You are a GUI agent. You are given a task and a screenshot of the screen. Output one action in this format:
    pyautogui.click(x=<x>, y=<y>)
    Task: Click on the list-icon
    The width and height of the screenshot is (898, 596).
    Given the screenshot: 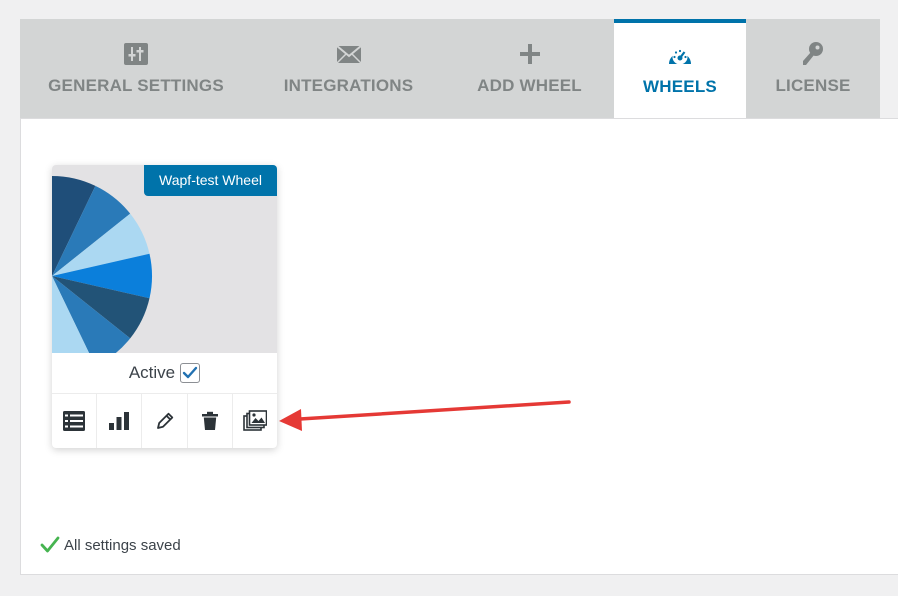 What is the action you would take?
    pyautogui.click(x=74, y=421)
    